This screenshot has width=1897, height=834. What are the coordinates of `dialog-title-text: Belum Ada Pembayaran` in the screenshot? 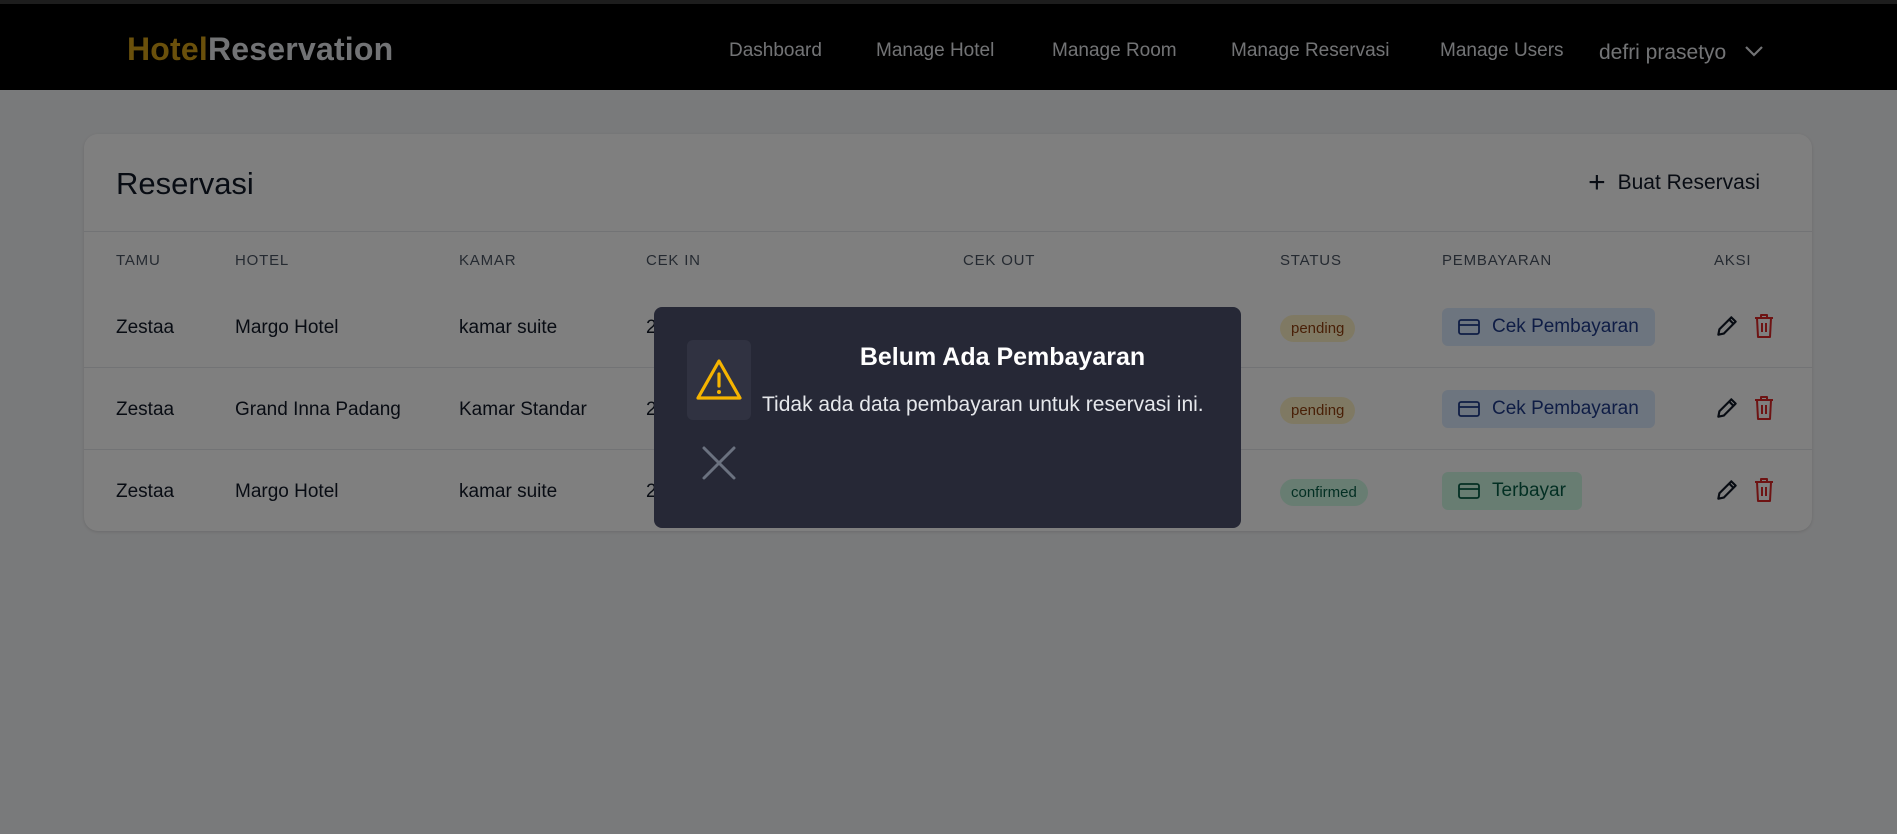 It's located at (1002, 357).